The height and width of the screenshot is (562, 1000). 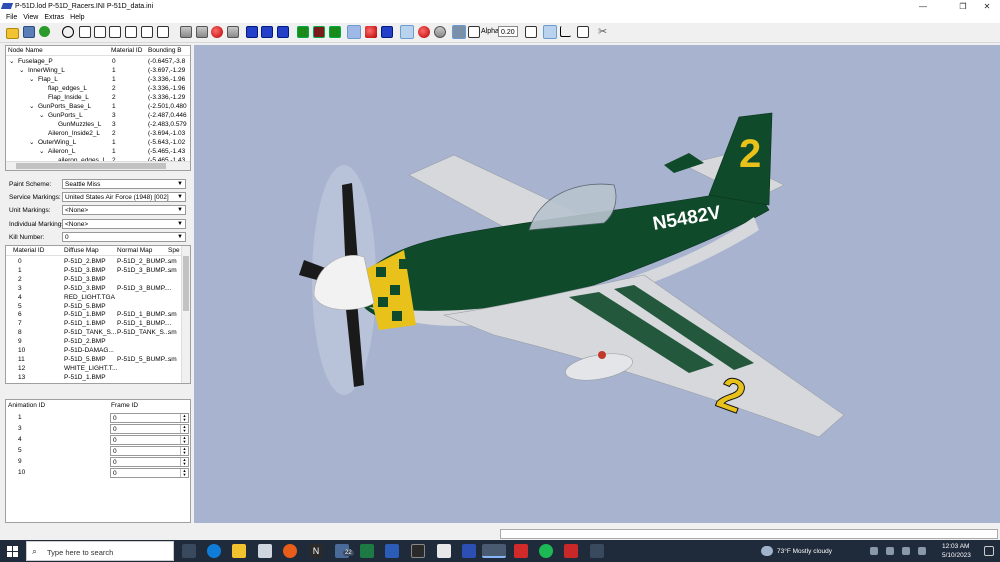 I want to click on clock-time: 12:03 AM, so click(x=955, y=546).